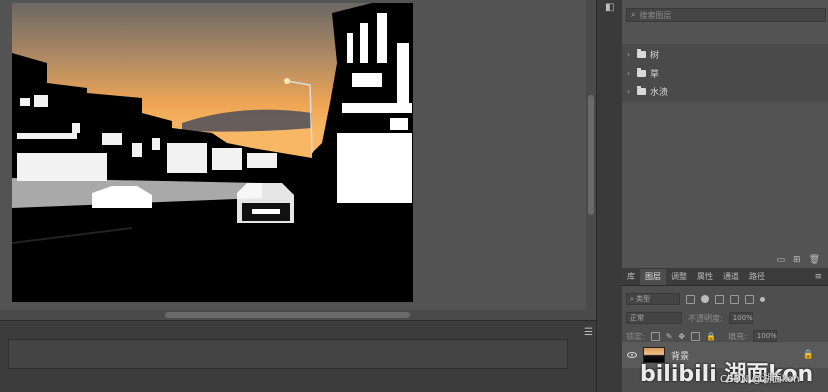 This screenshot has width=828, height=392. Describe the element at coordinates (705, 277) in the screenshot. I see `tab-properties: 属性` at that location.